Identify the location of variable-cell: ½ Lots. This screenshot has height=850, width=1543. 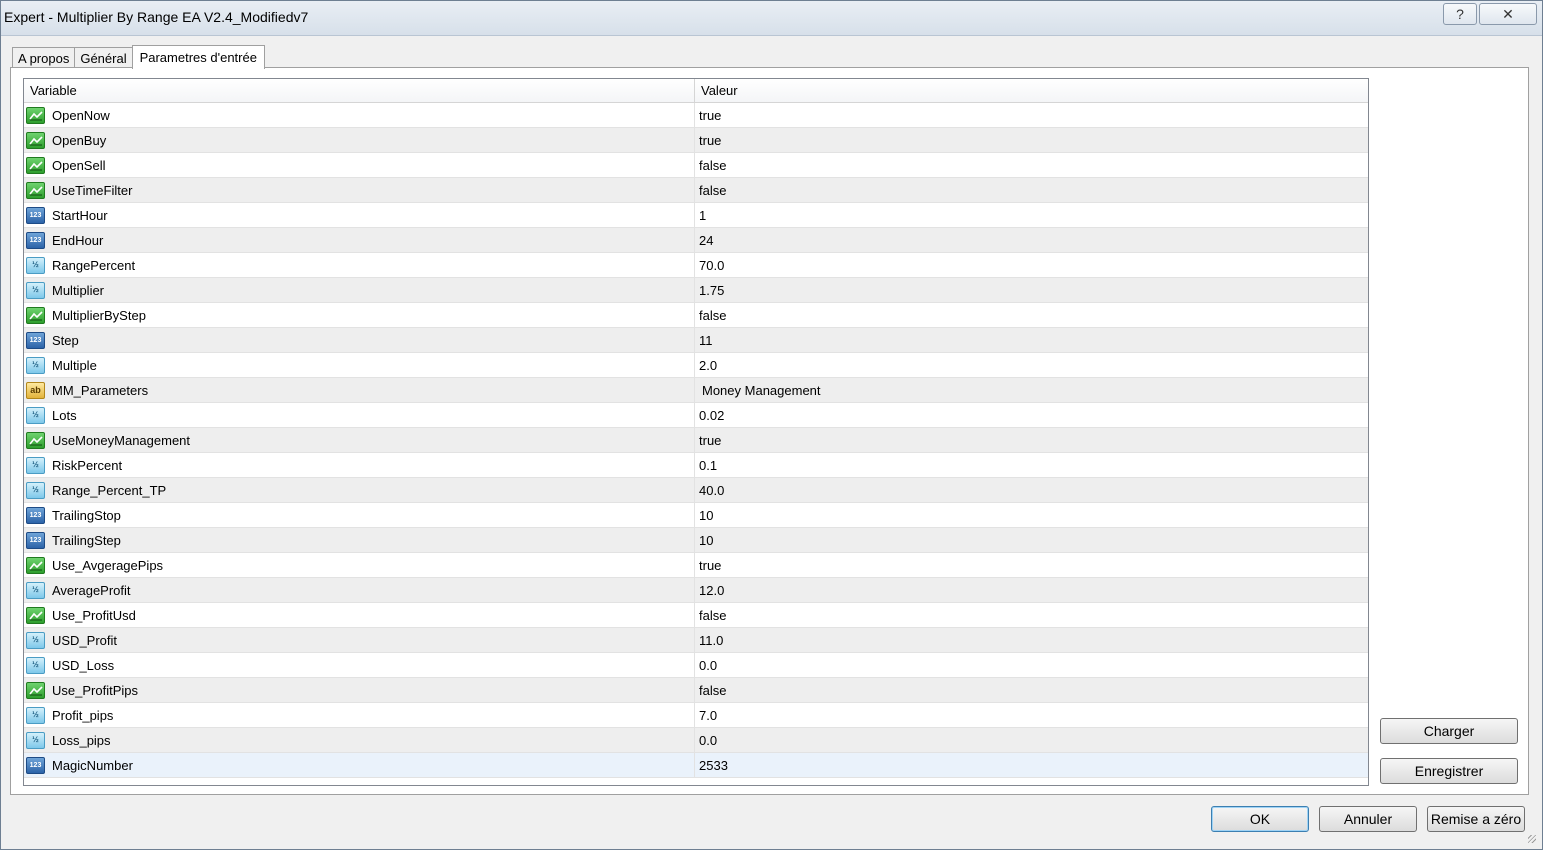
(359, 415).